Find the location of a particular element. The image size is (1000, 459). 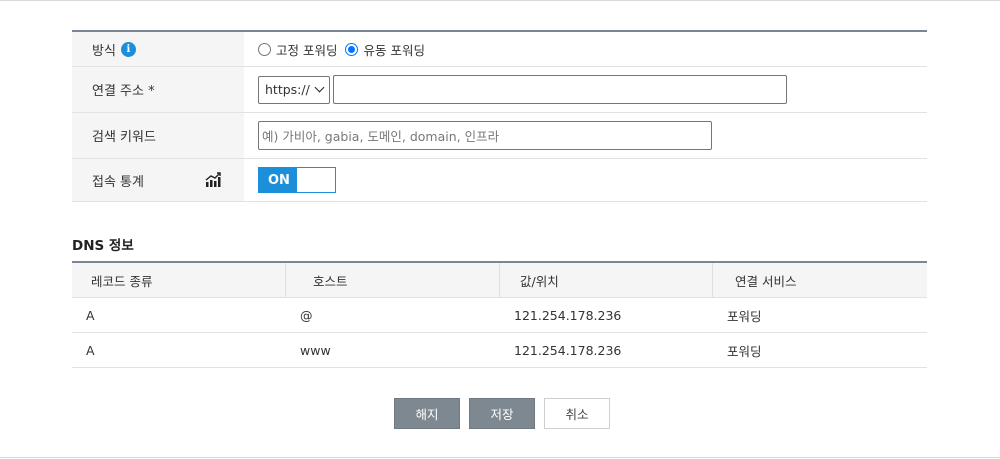

radio-dynamic-forwarding: 유동 포워딩 is located at coordinates (385, 49).